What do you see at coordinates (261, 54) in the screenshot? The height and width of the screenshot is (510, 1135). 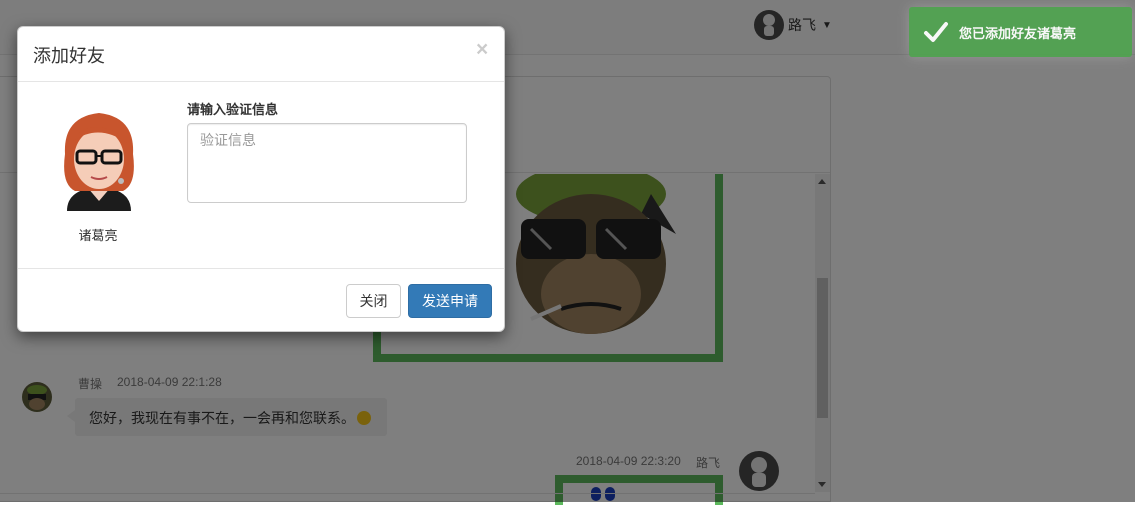 I see `modal-header: 添加好友 ×` at bounding box center [261, 54].